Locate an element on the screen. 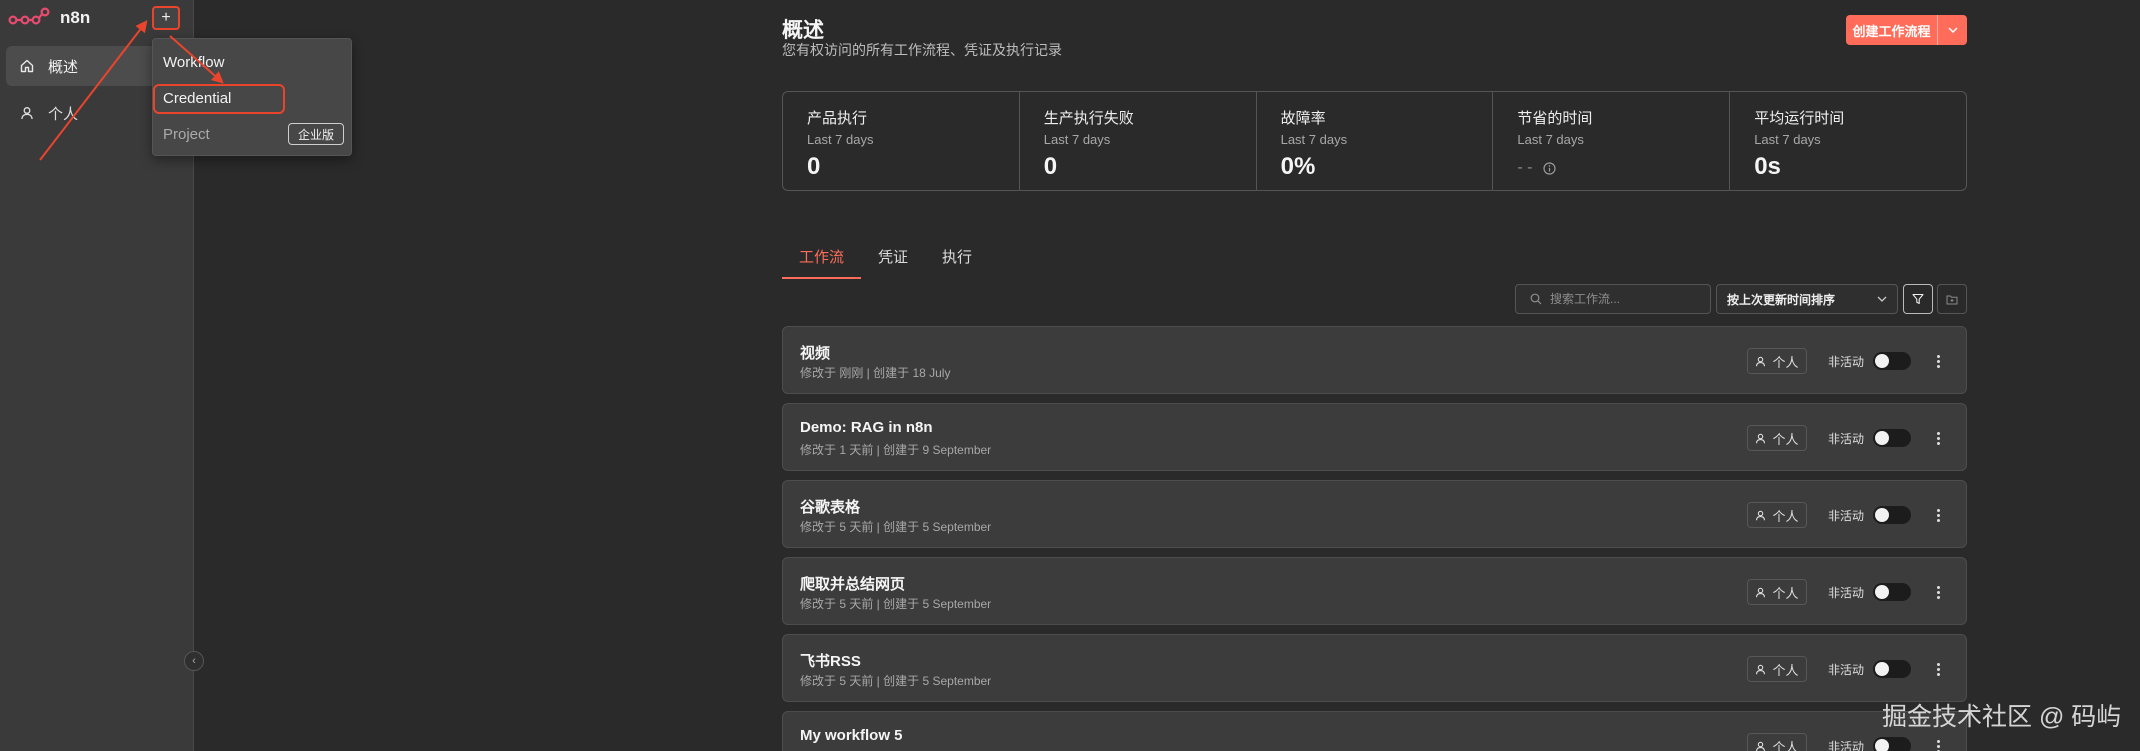 Image resolution: width=2140 pixels, height=751 pixels. stat-time-saved: 节省的时间 Last 7 days - - is located at coordinates (1612, 141).